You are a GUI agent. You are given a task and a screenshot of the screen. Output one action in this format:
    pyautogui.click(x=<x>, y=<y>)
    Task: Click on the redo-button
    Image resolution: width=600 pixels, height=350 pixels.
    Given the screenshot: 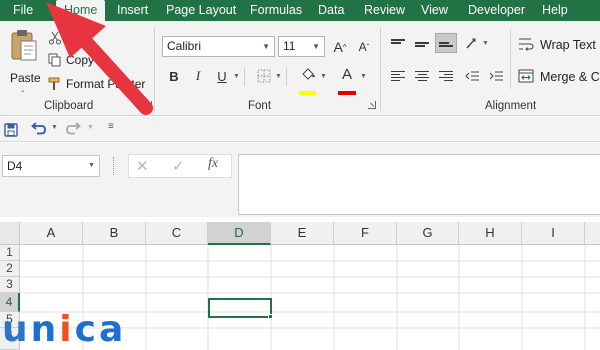 What is the action you would take?
    pyautogui.click(x=75, y=130)
    